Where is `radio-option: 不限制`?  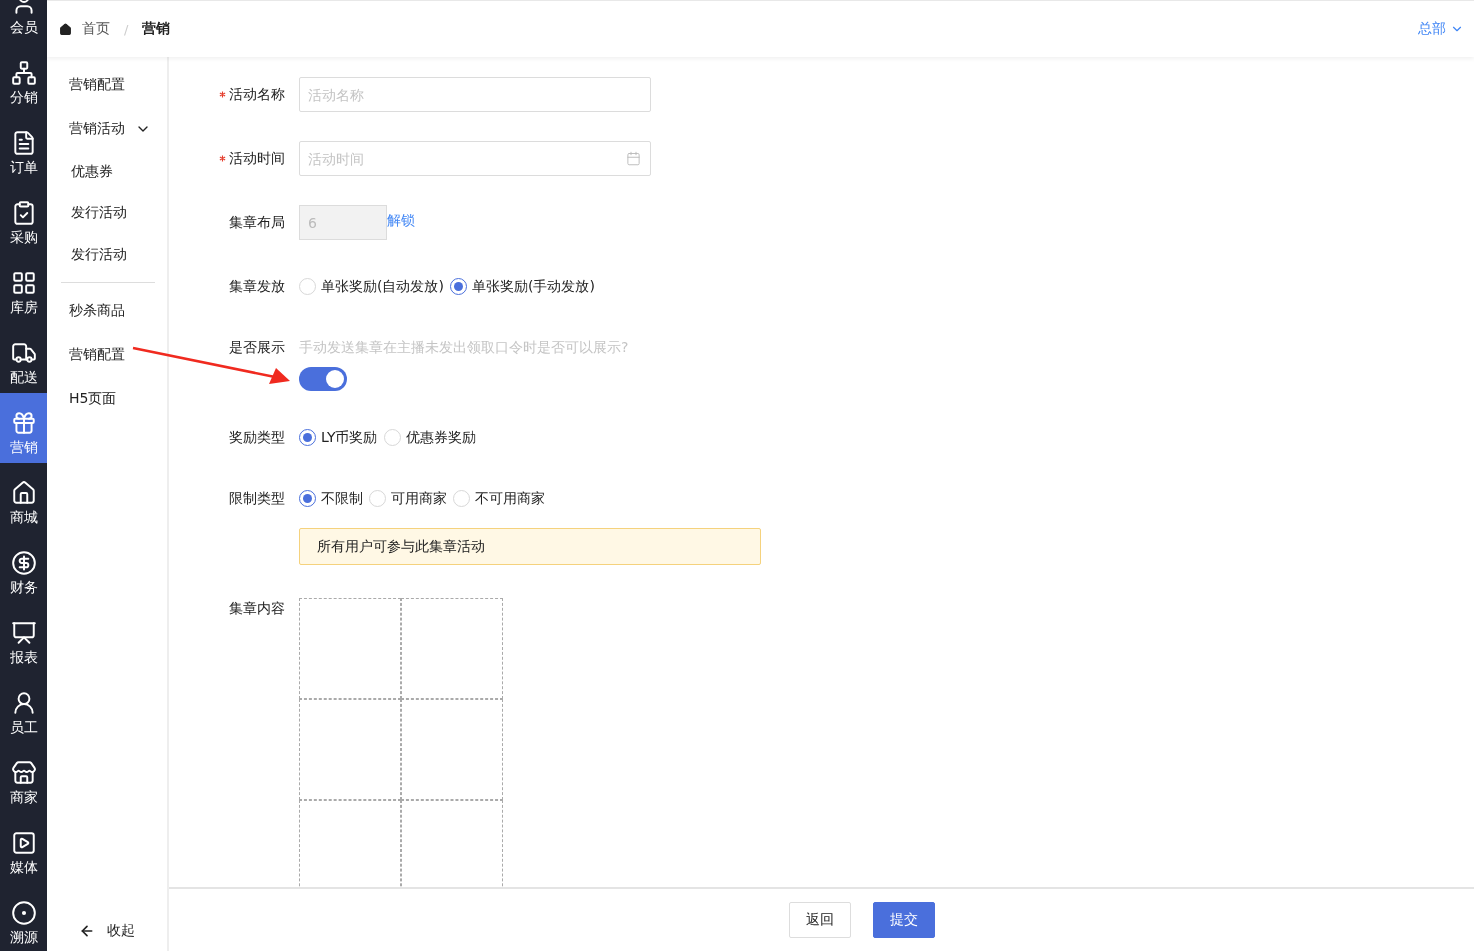 radio-option: 不限制 is located at coordinates (331, 498).